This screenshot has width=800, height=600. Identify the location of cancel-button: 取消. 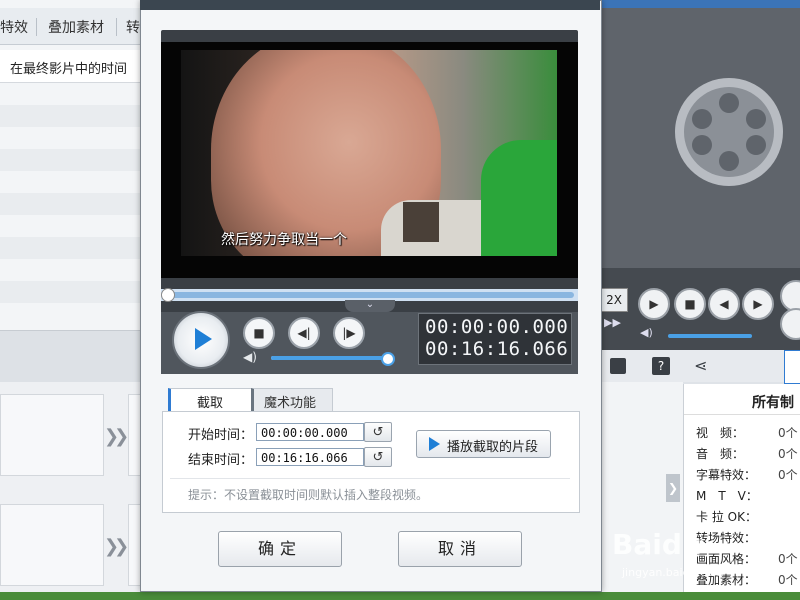
(460, 549).